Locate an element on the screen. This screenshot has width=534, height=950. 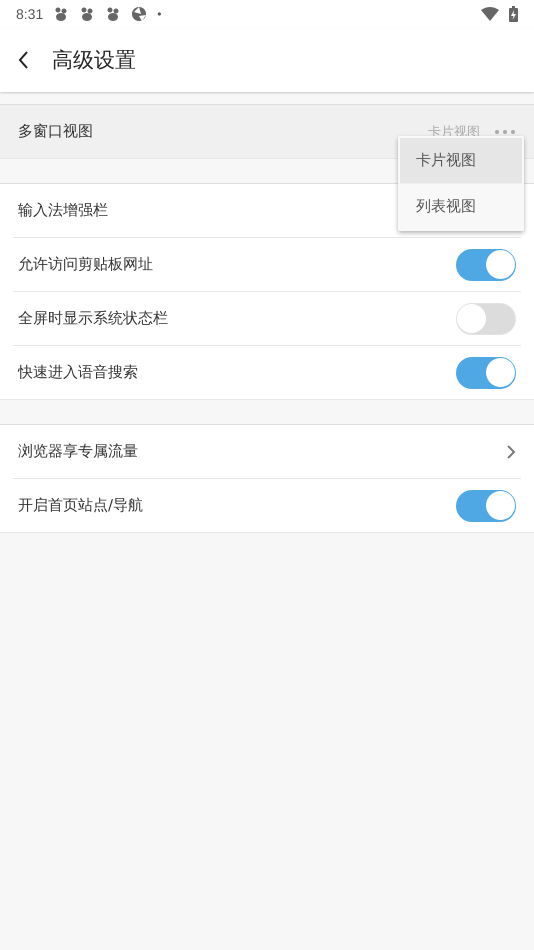
menu-item: 列表视图 is located at coordinates (461, 206).